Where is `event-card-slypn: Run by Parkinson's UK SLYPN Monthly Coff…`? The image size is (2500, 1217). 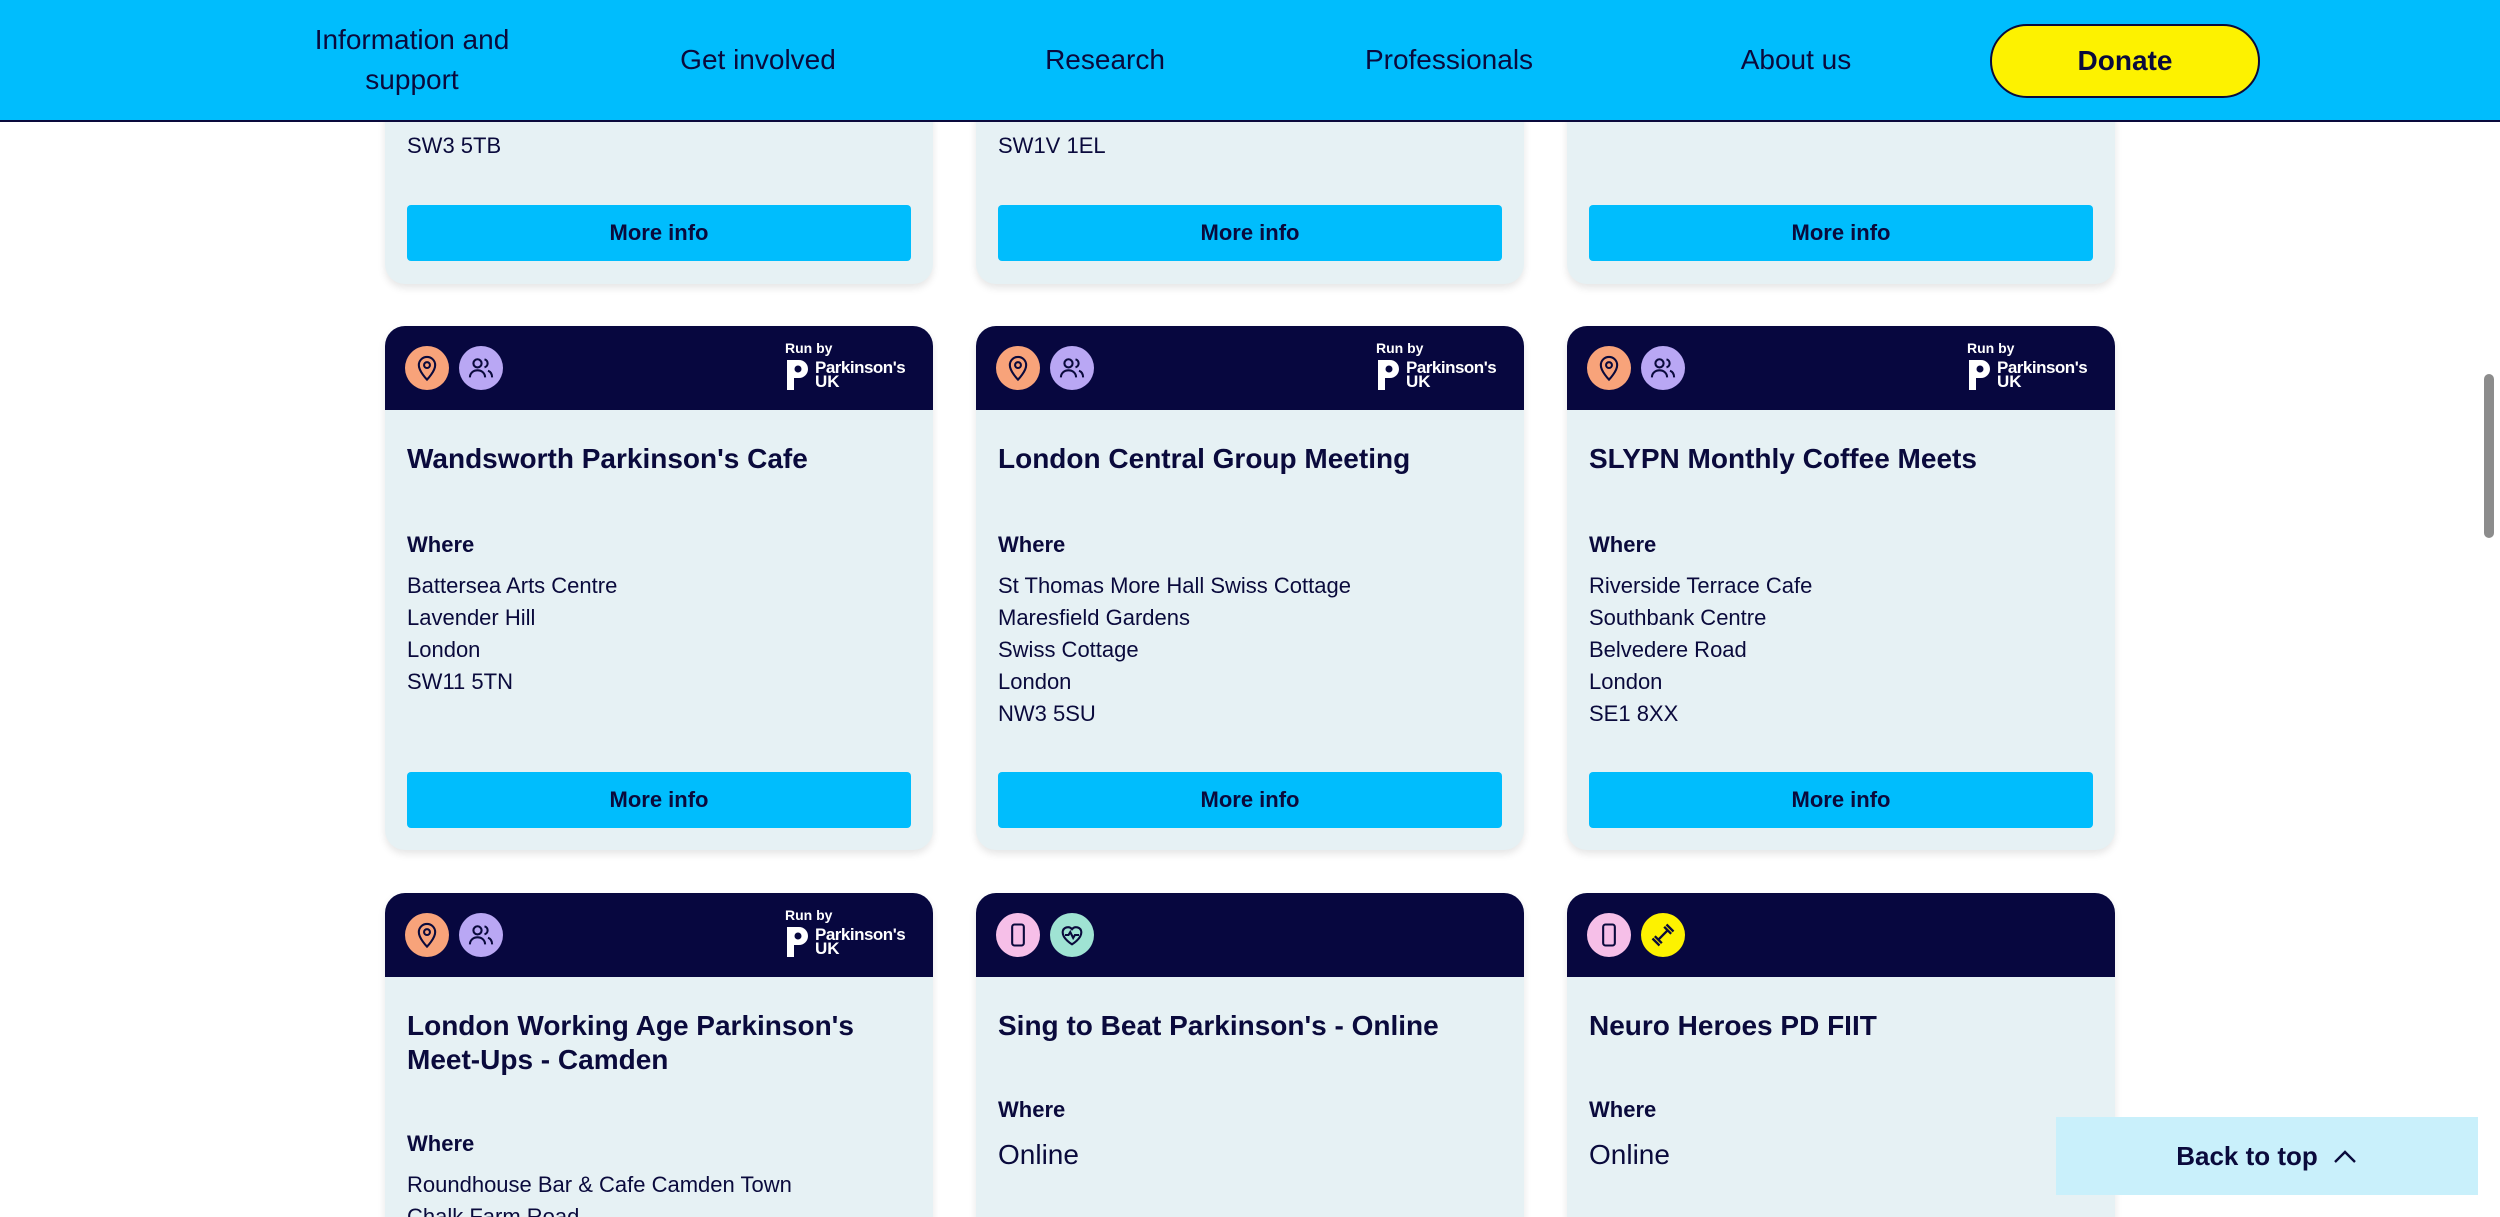
event-card-slypn: Run by Parkinson's UK SLYPN Monthly Coff… is located at coordinates (1841, 588).